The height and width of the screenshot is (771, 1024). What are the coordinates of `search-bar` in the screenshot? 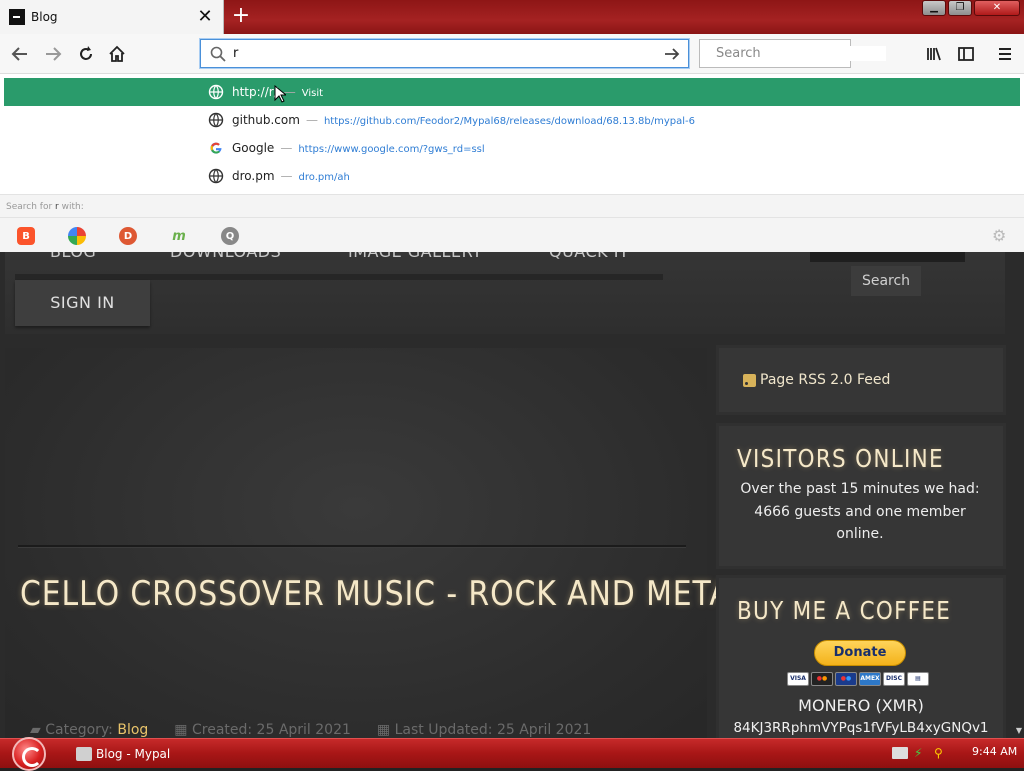 It's located at (792, 53).